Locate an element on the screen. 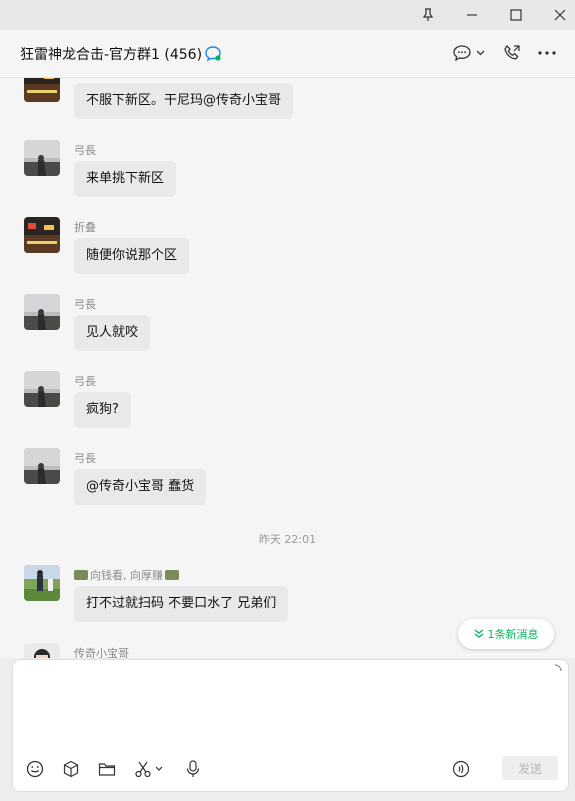 The width and height of the screenshot is (575, 801). scissors-icon is located at coordinates (143, 769).